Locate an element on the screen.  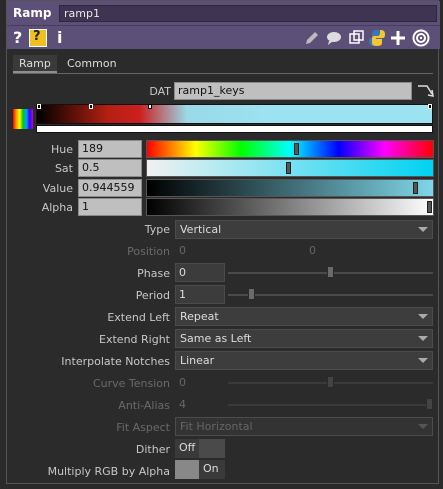
extend-right-value: Same as Left is located at coordinates (216, 338).